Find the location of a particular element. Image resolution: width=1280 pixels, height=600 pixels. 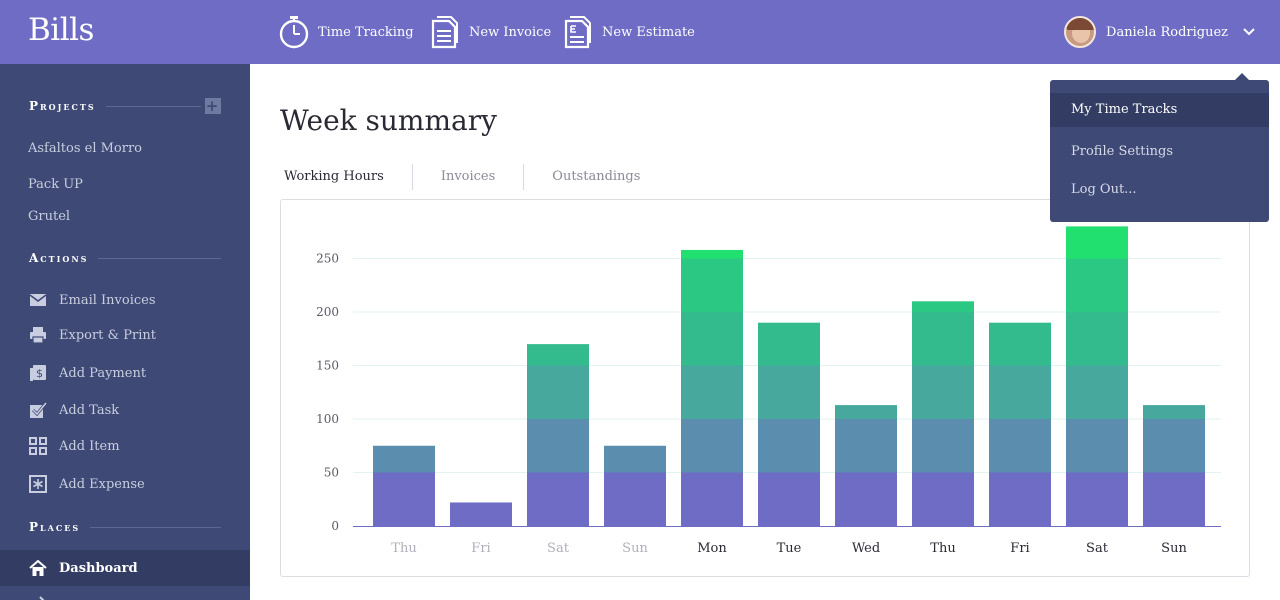

new-estimate-link: New Estimate is located at coordinates (628, 32).